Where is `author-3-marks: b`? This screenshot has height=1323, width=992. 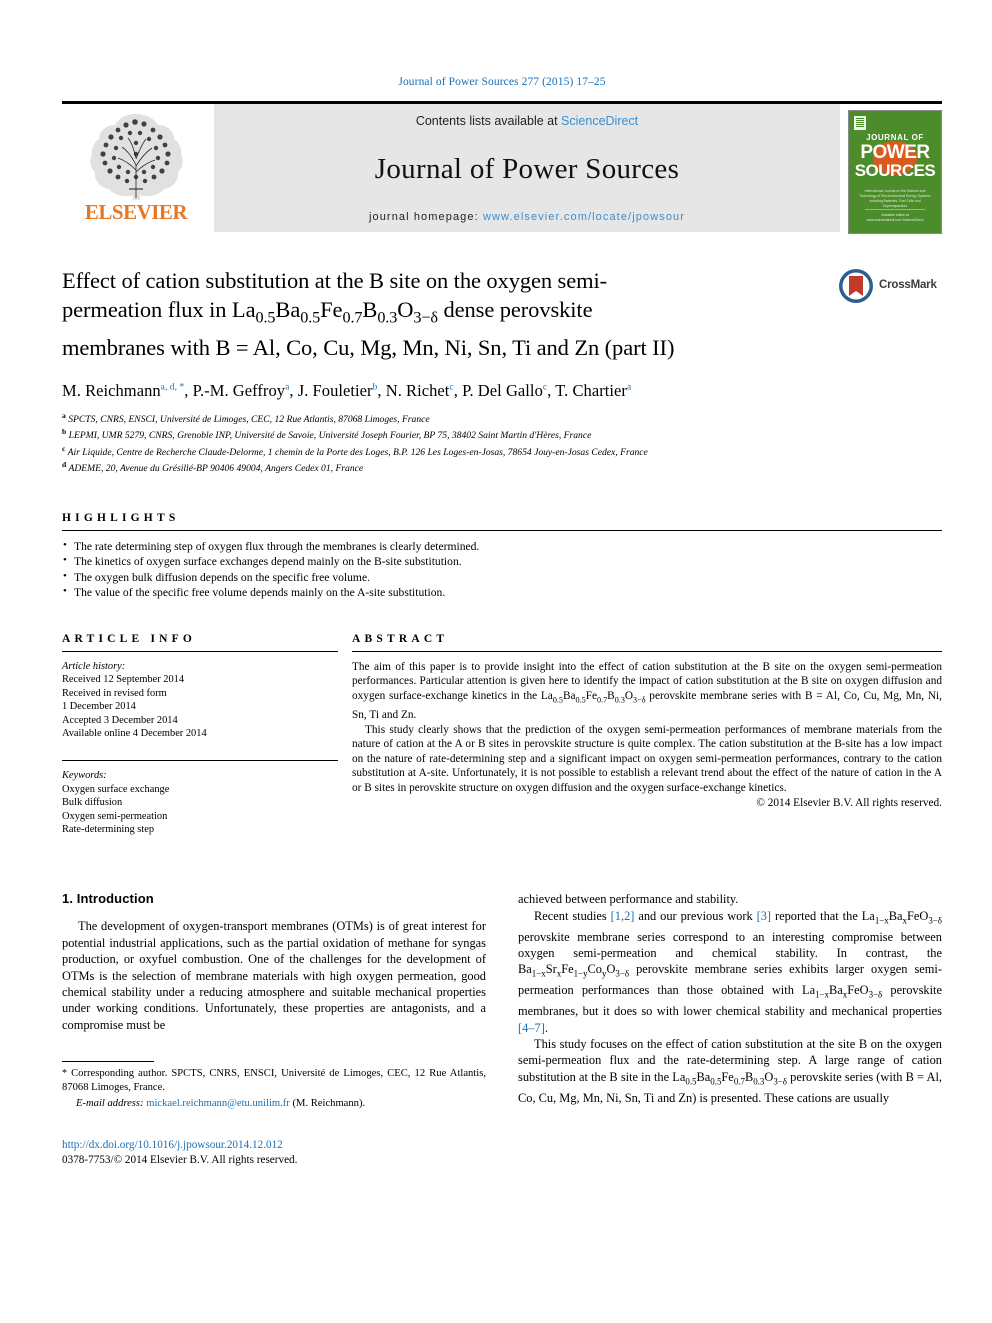 author-3-marks: b is located at coordinates (375, 387).